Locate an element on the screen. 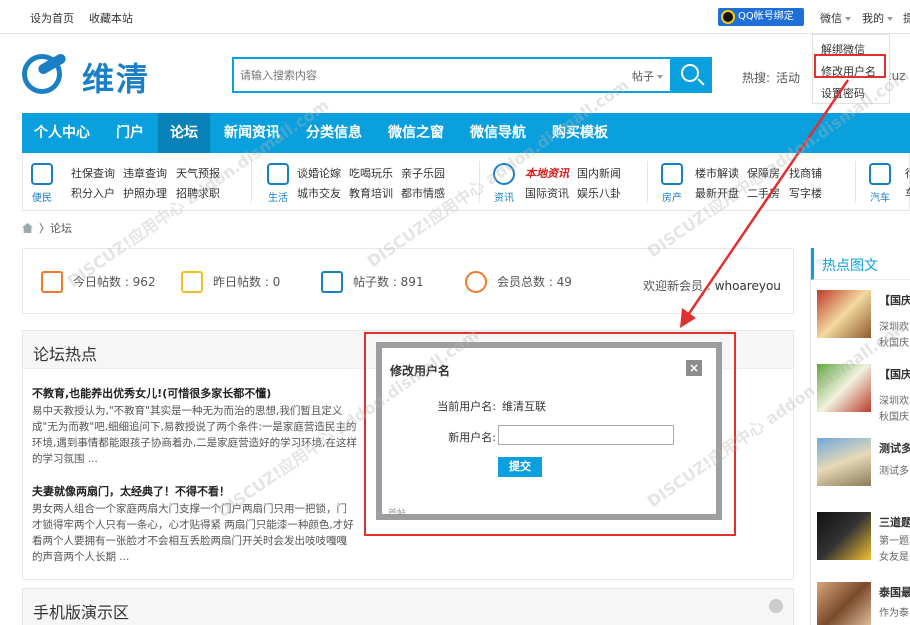 Image resolution: width=910 pixels, height=625 pixels. sidebar-title: 热点图文 is located at coordinates (850, 266).